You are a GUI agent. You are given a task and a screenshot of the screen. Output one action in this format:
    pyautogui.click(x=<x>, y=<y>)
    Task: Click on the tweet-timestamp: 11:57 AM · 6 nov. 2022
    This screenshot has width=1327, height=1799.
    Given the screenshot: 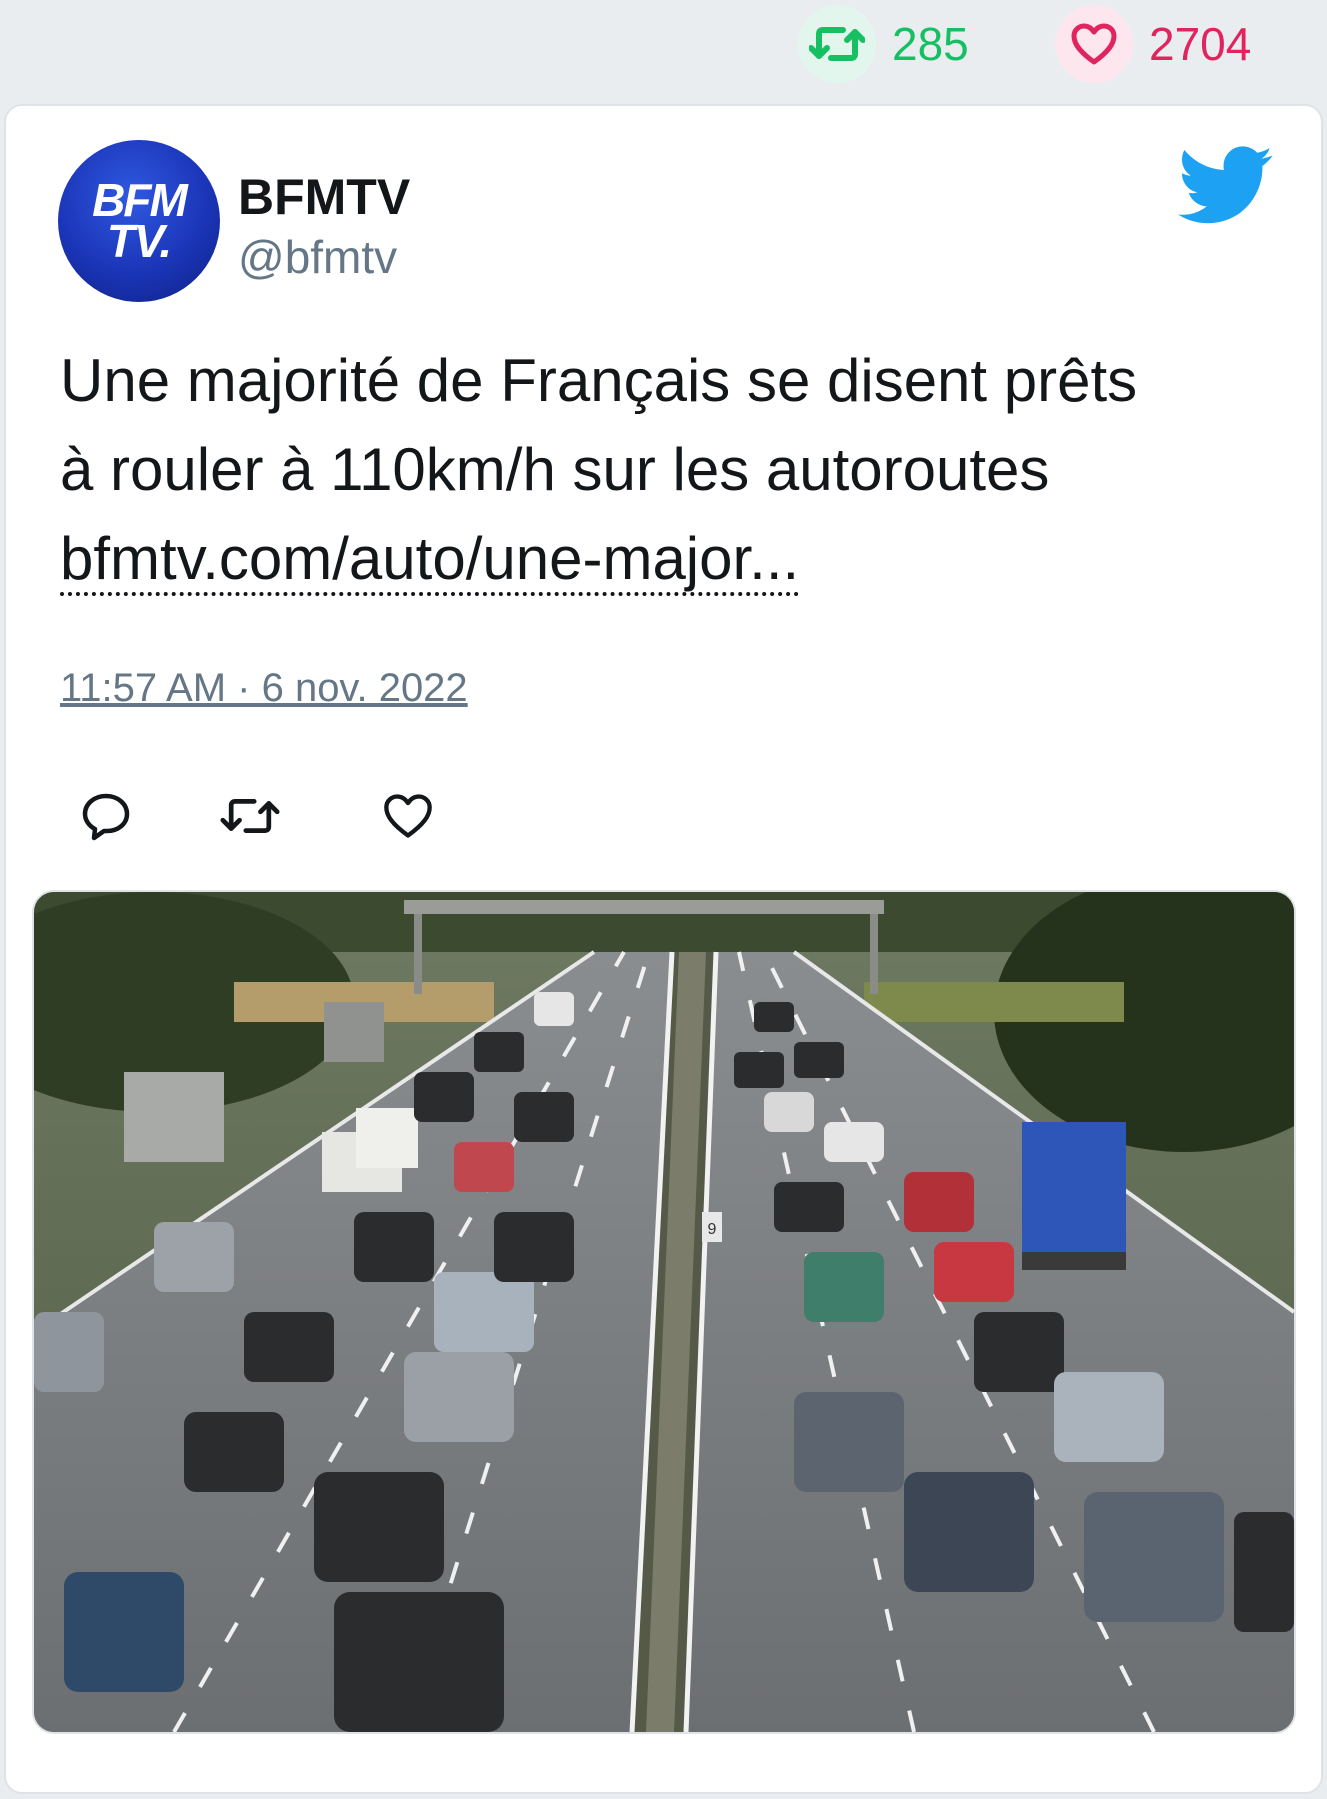 What is the action you would take?
    pyautogui.click(x=264, y=688)
    